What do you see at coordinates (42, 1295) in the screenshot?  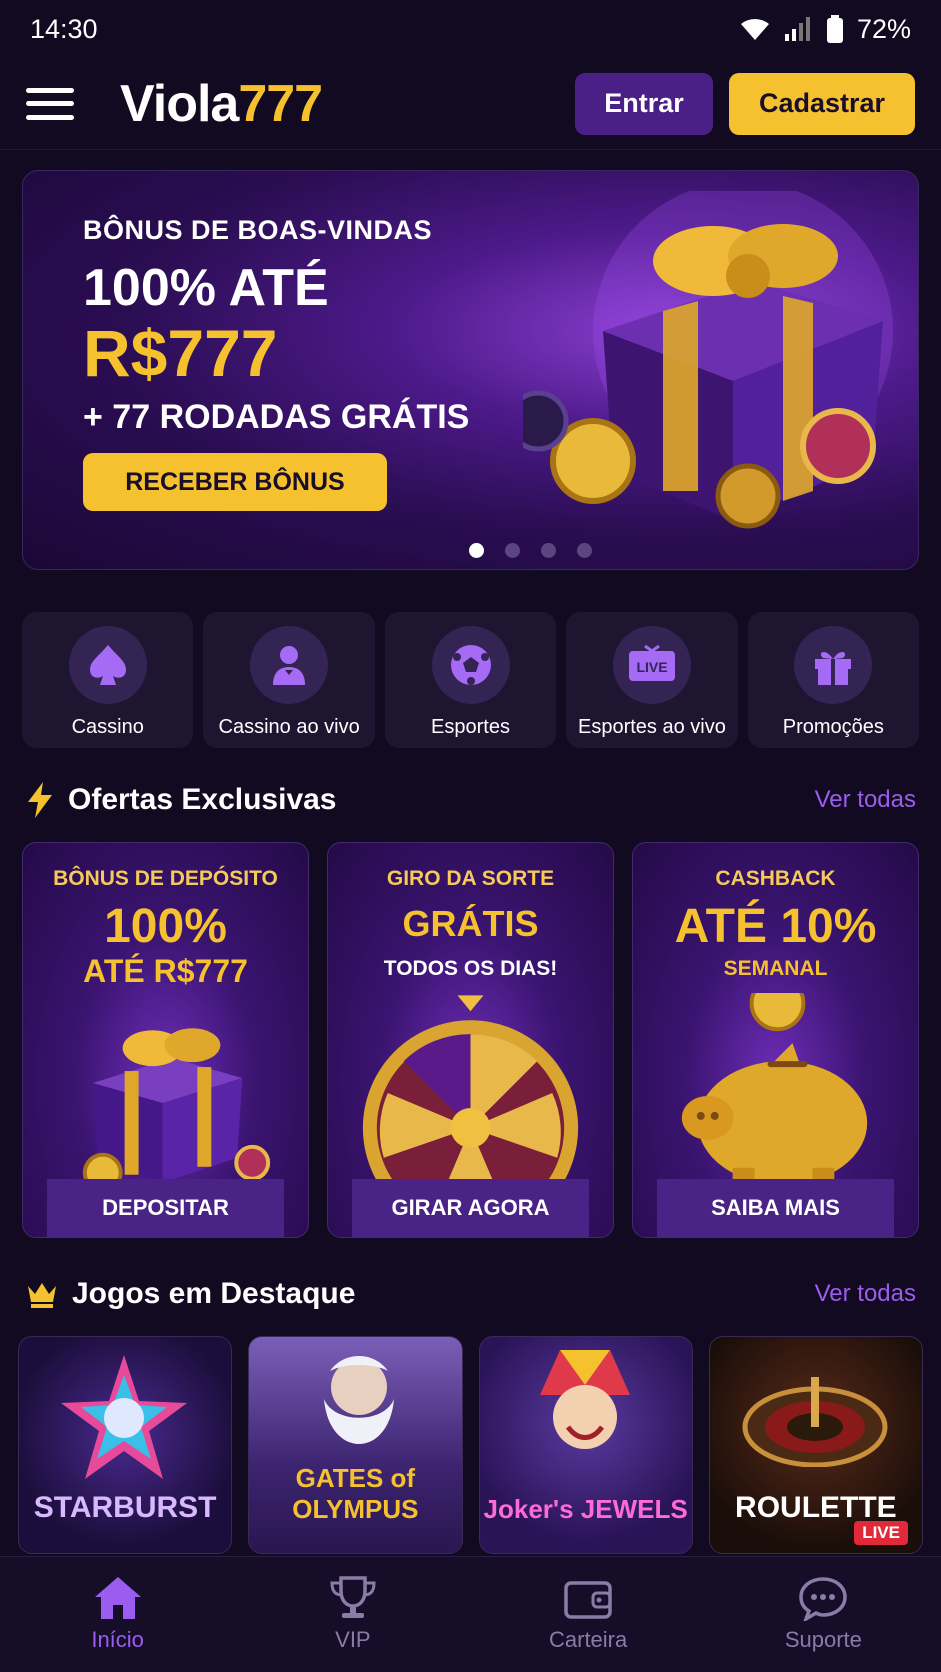 I see `crown-icon` at bounding box center [42, 1295].